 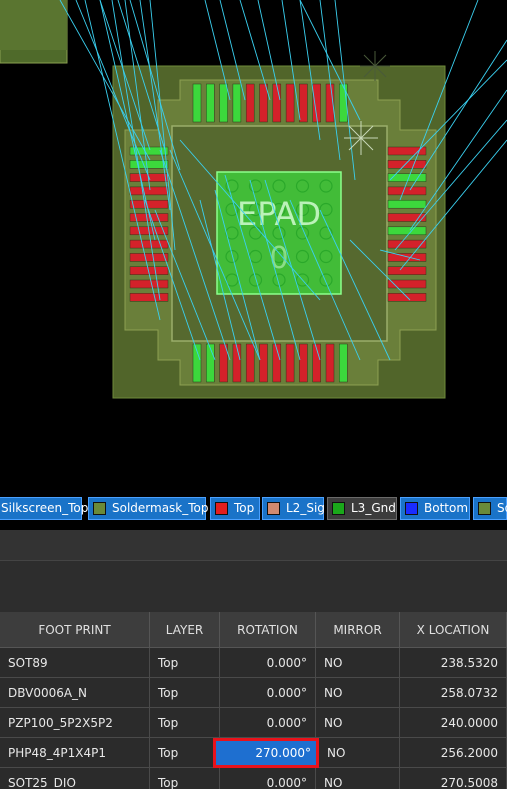 What do you see at coordinates (358, 630) in the screenshot?
I see `column-header-mirror: MIRROR` at bounding box center [358, 630].